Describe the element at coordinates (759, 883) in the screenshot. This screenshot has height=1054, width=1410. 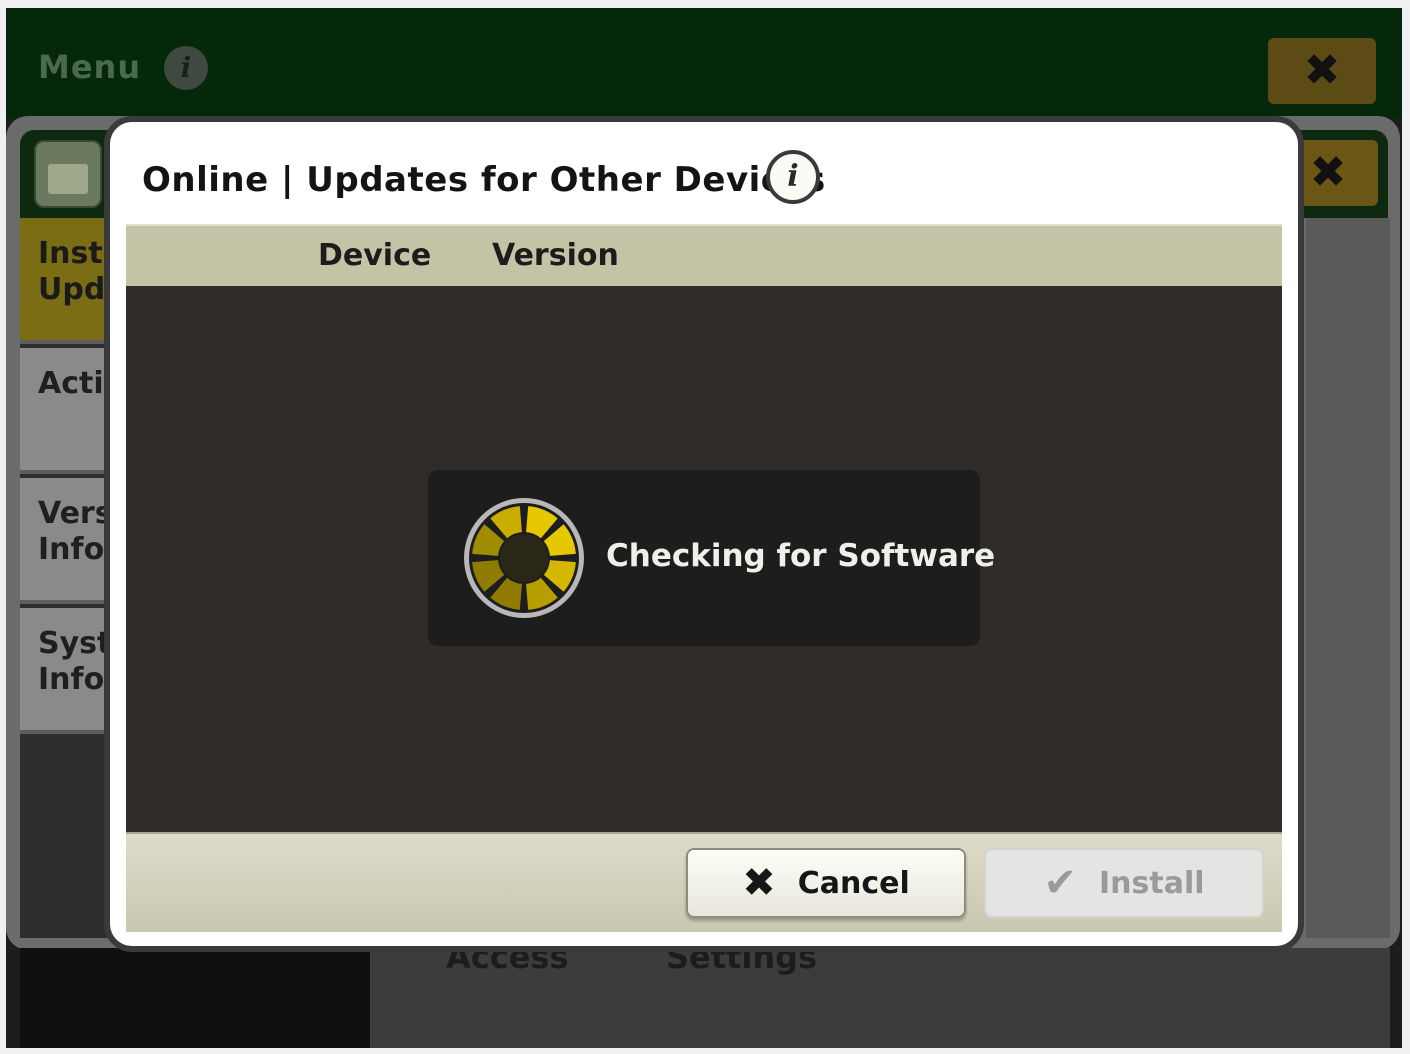
I see `x-icon: ✖` at that location.